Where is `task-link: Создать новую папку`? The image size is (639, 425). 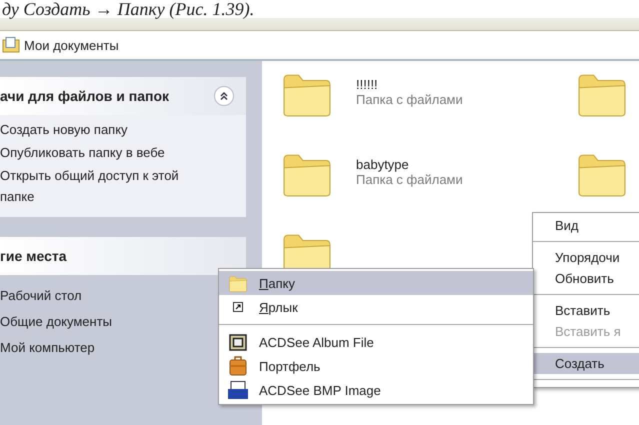
task-link: Создать новую папку is located at coordinates (64, 129).